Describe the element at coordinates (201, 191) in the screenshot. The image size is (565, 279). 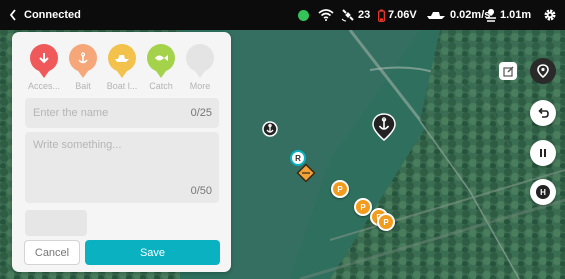
I see `description-char-counter: 0/50` at that location.